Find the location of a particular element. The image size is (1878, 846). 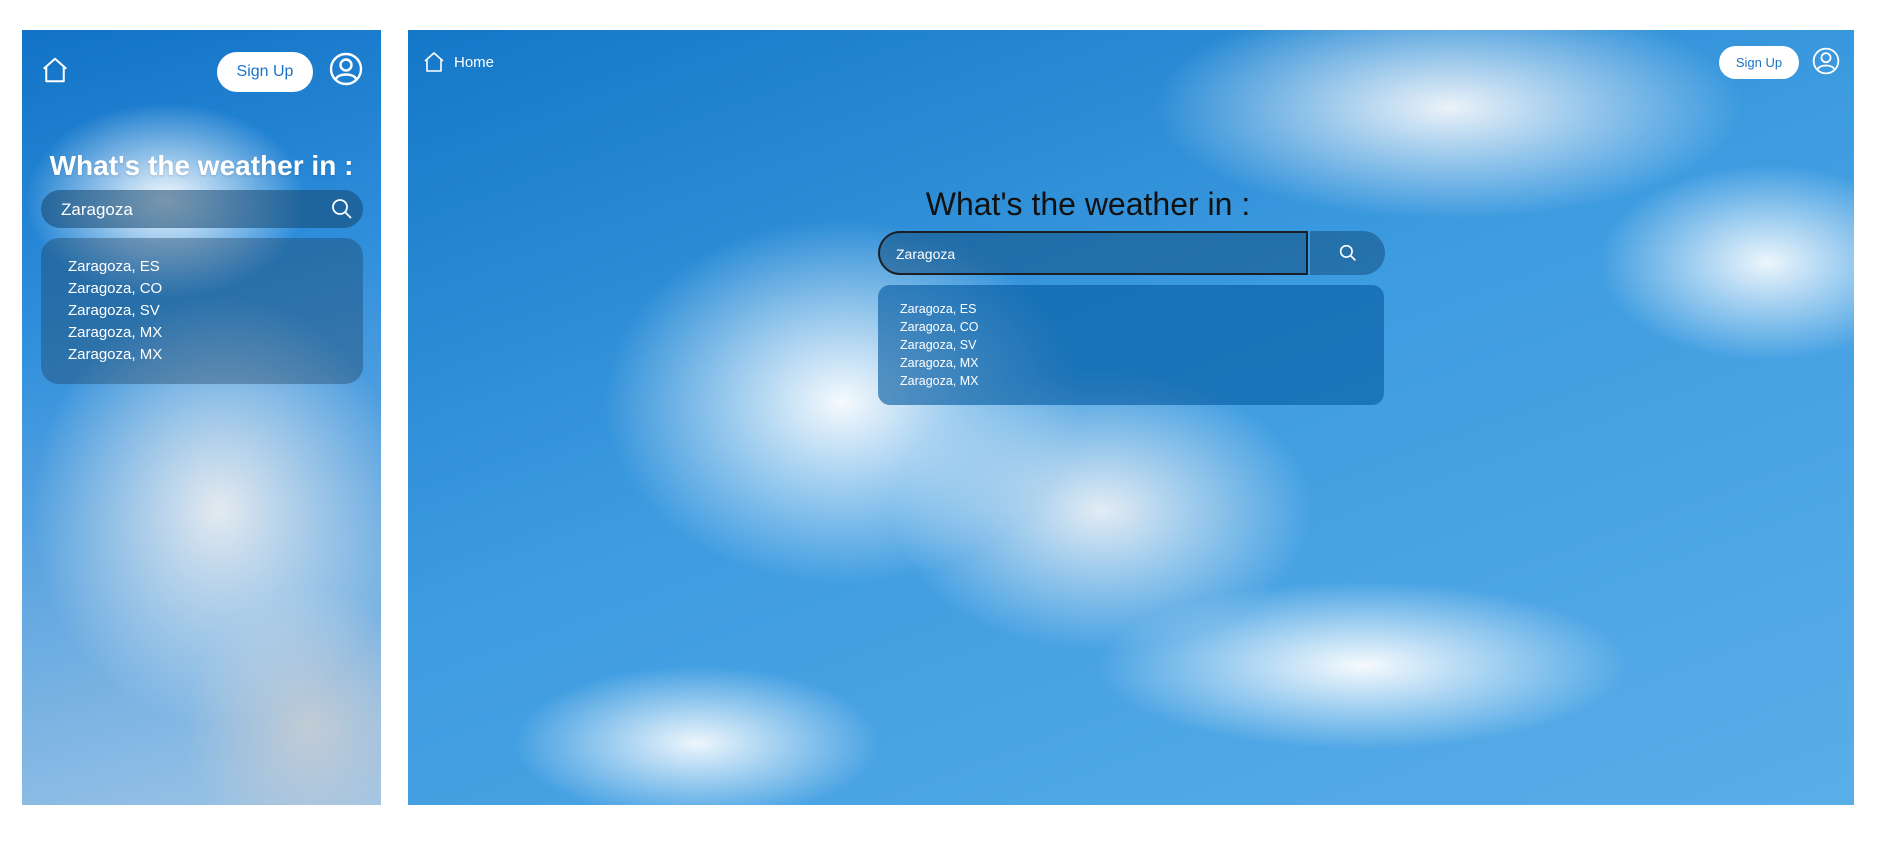

home-label: Home is located at coordinates (474, 62).